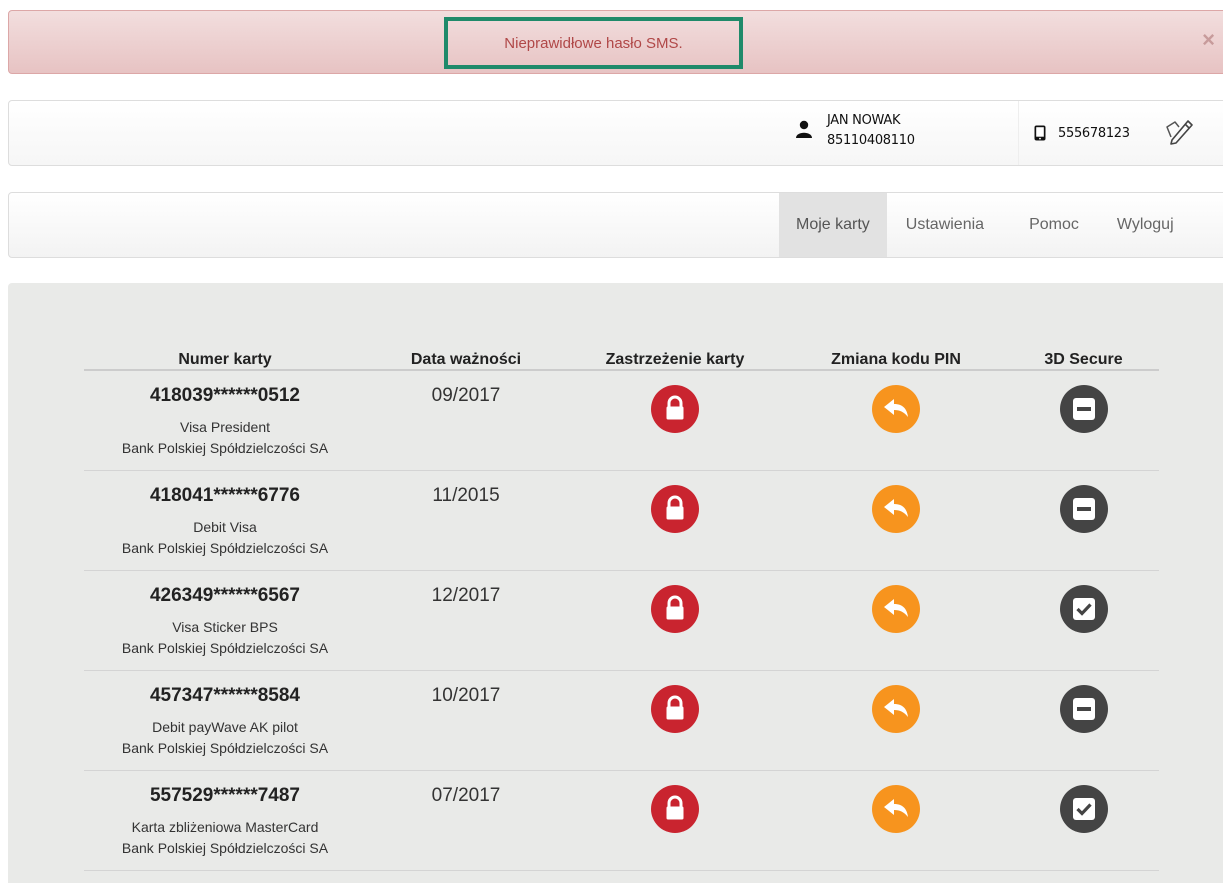 This screenshot has width=1223, height=883. Describe the element at coordinates (1040, 133) in the screenshot. I see `phone-icon` at that location.